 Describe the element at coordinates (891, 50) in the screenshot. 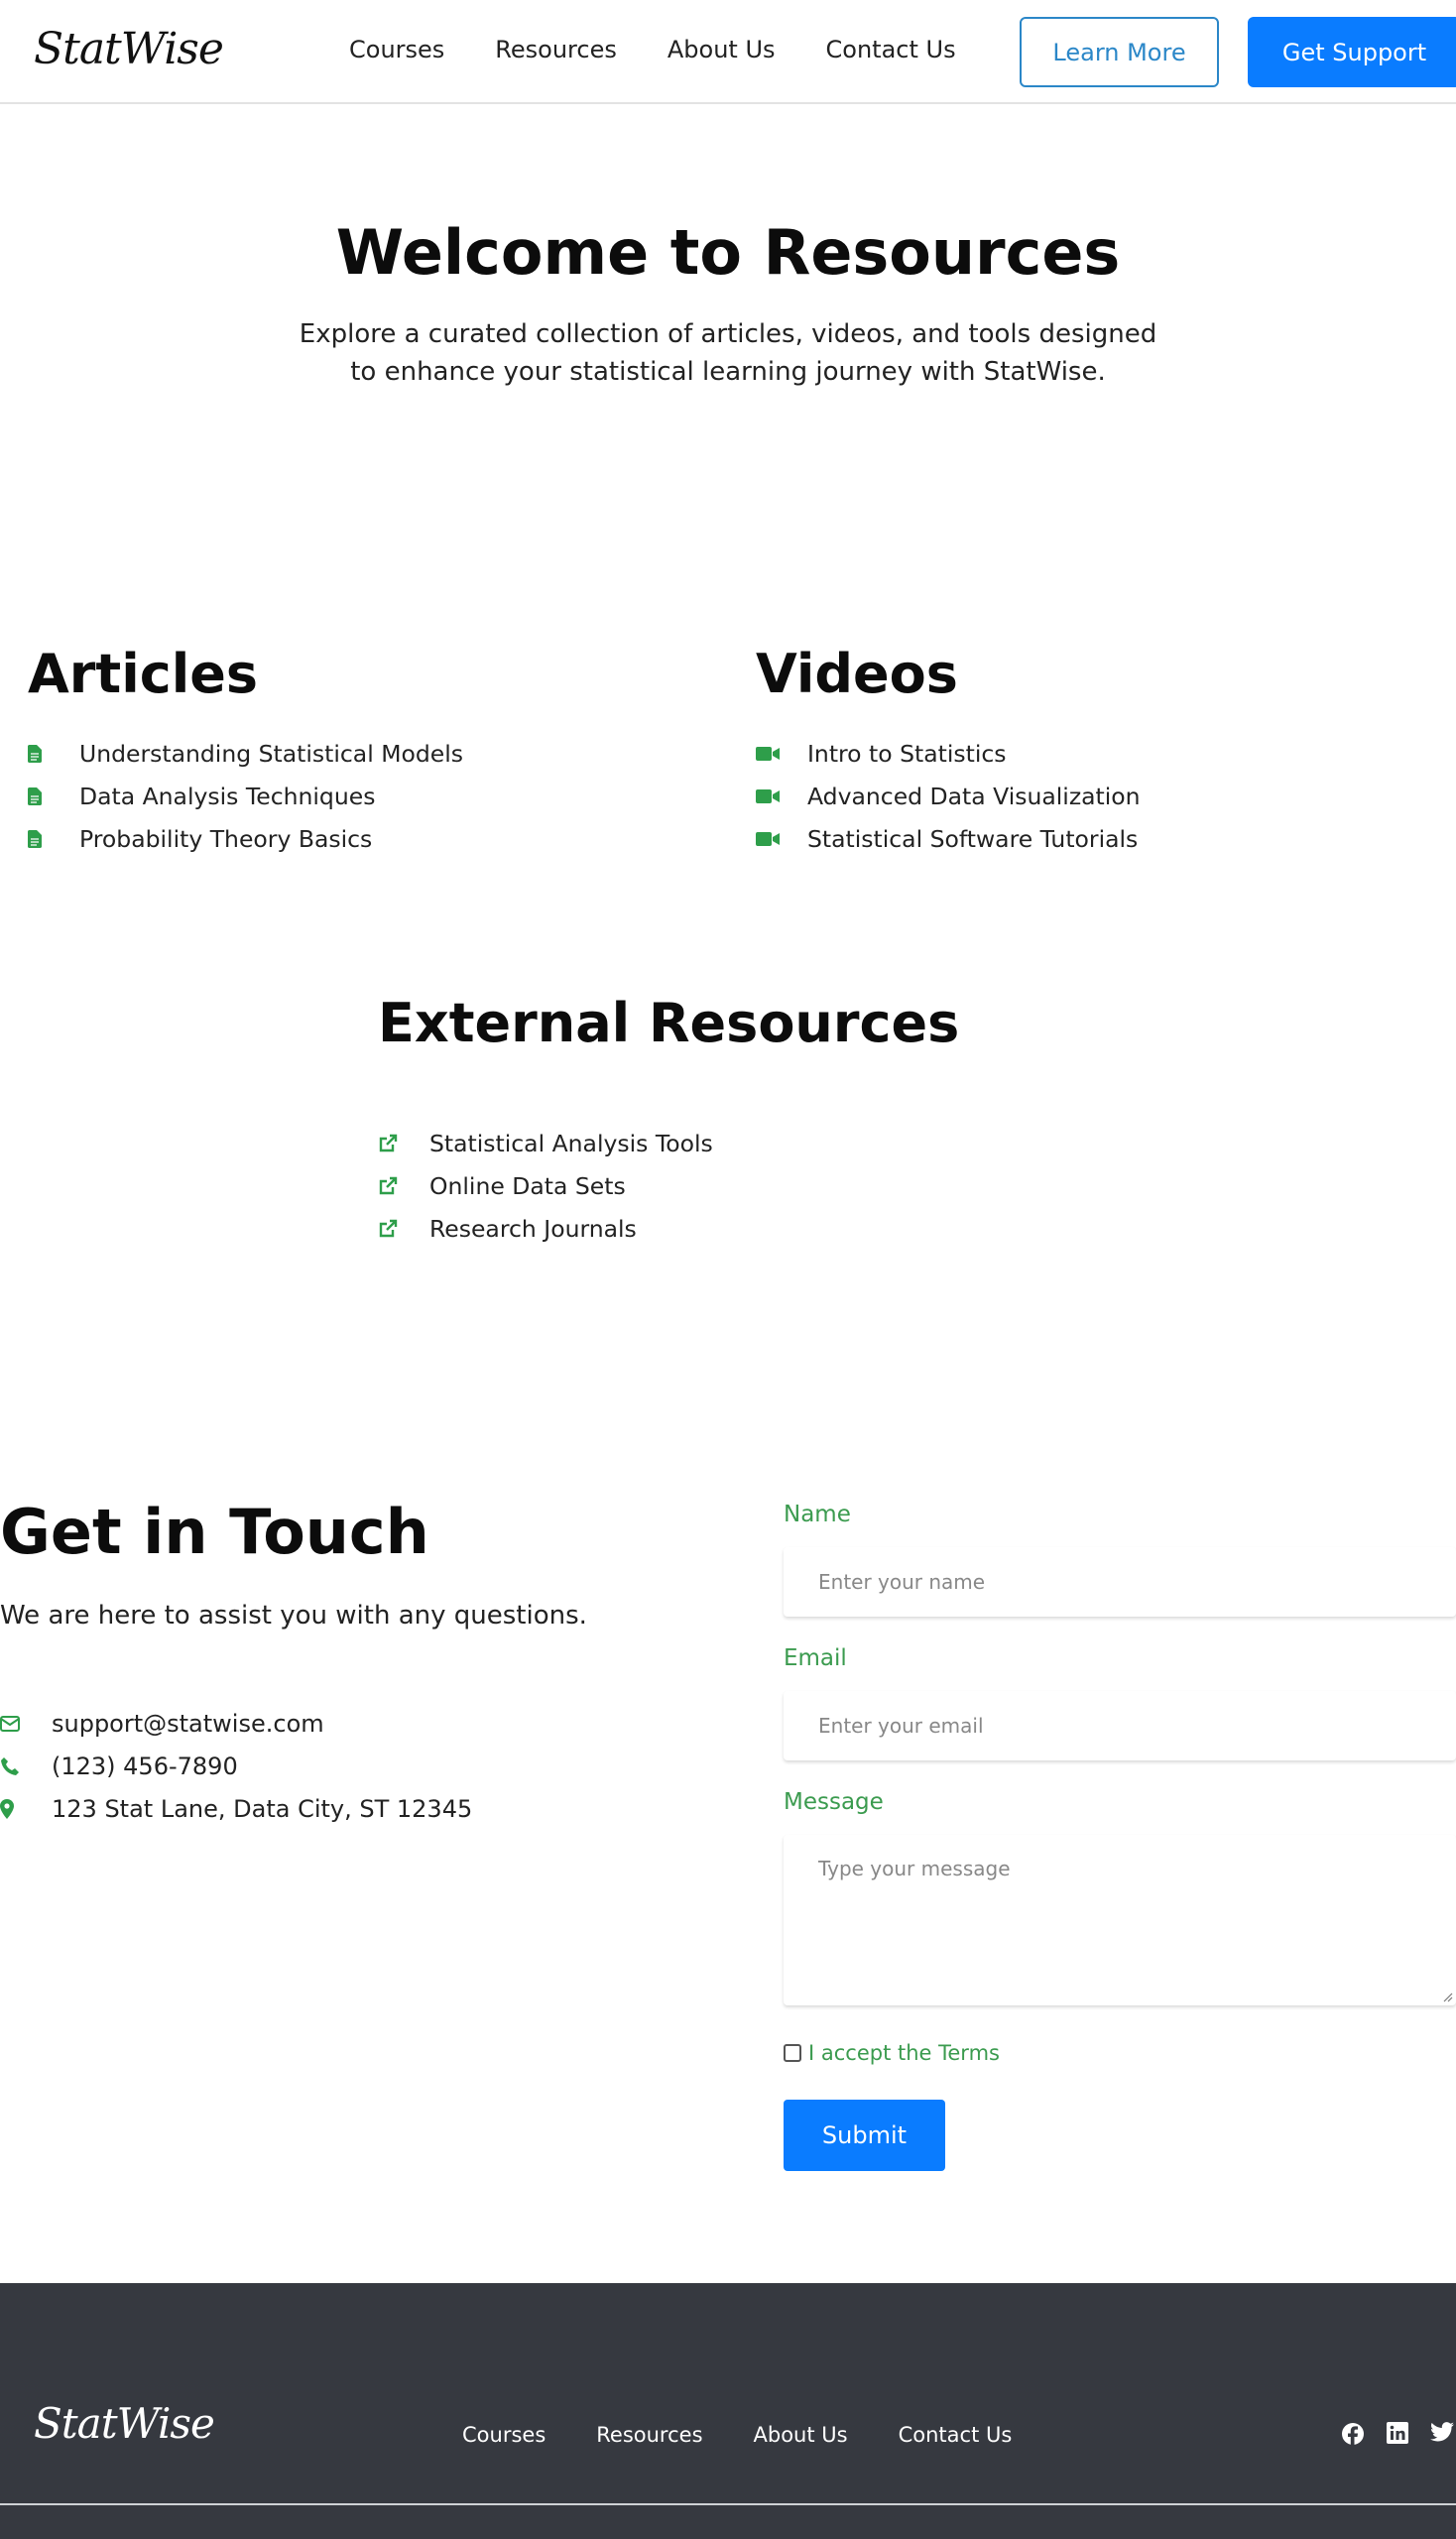

I see `nav-contact-us: Contact Us` at that location.